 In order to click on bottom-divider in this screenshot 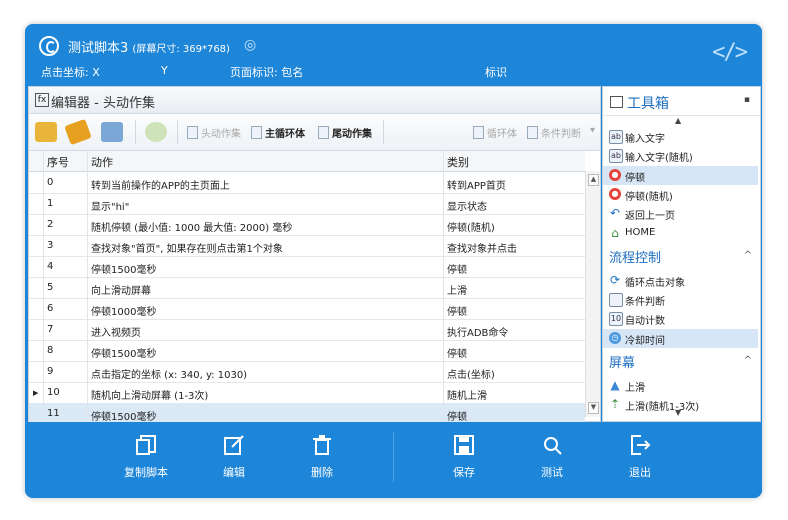, I will do `click(393, 457)`.